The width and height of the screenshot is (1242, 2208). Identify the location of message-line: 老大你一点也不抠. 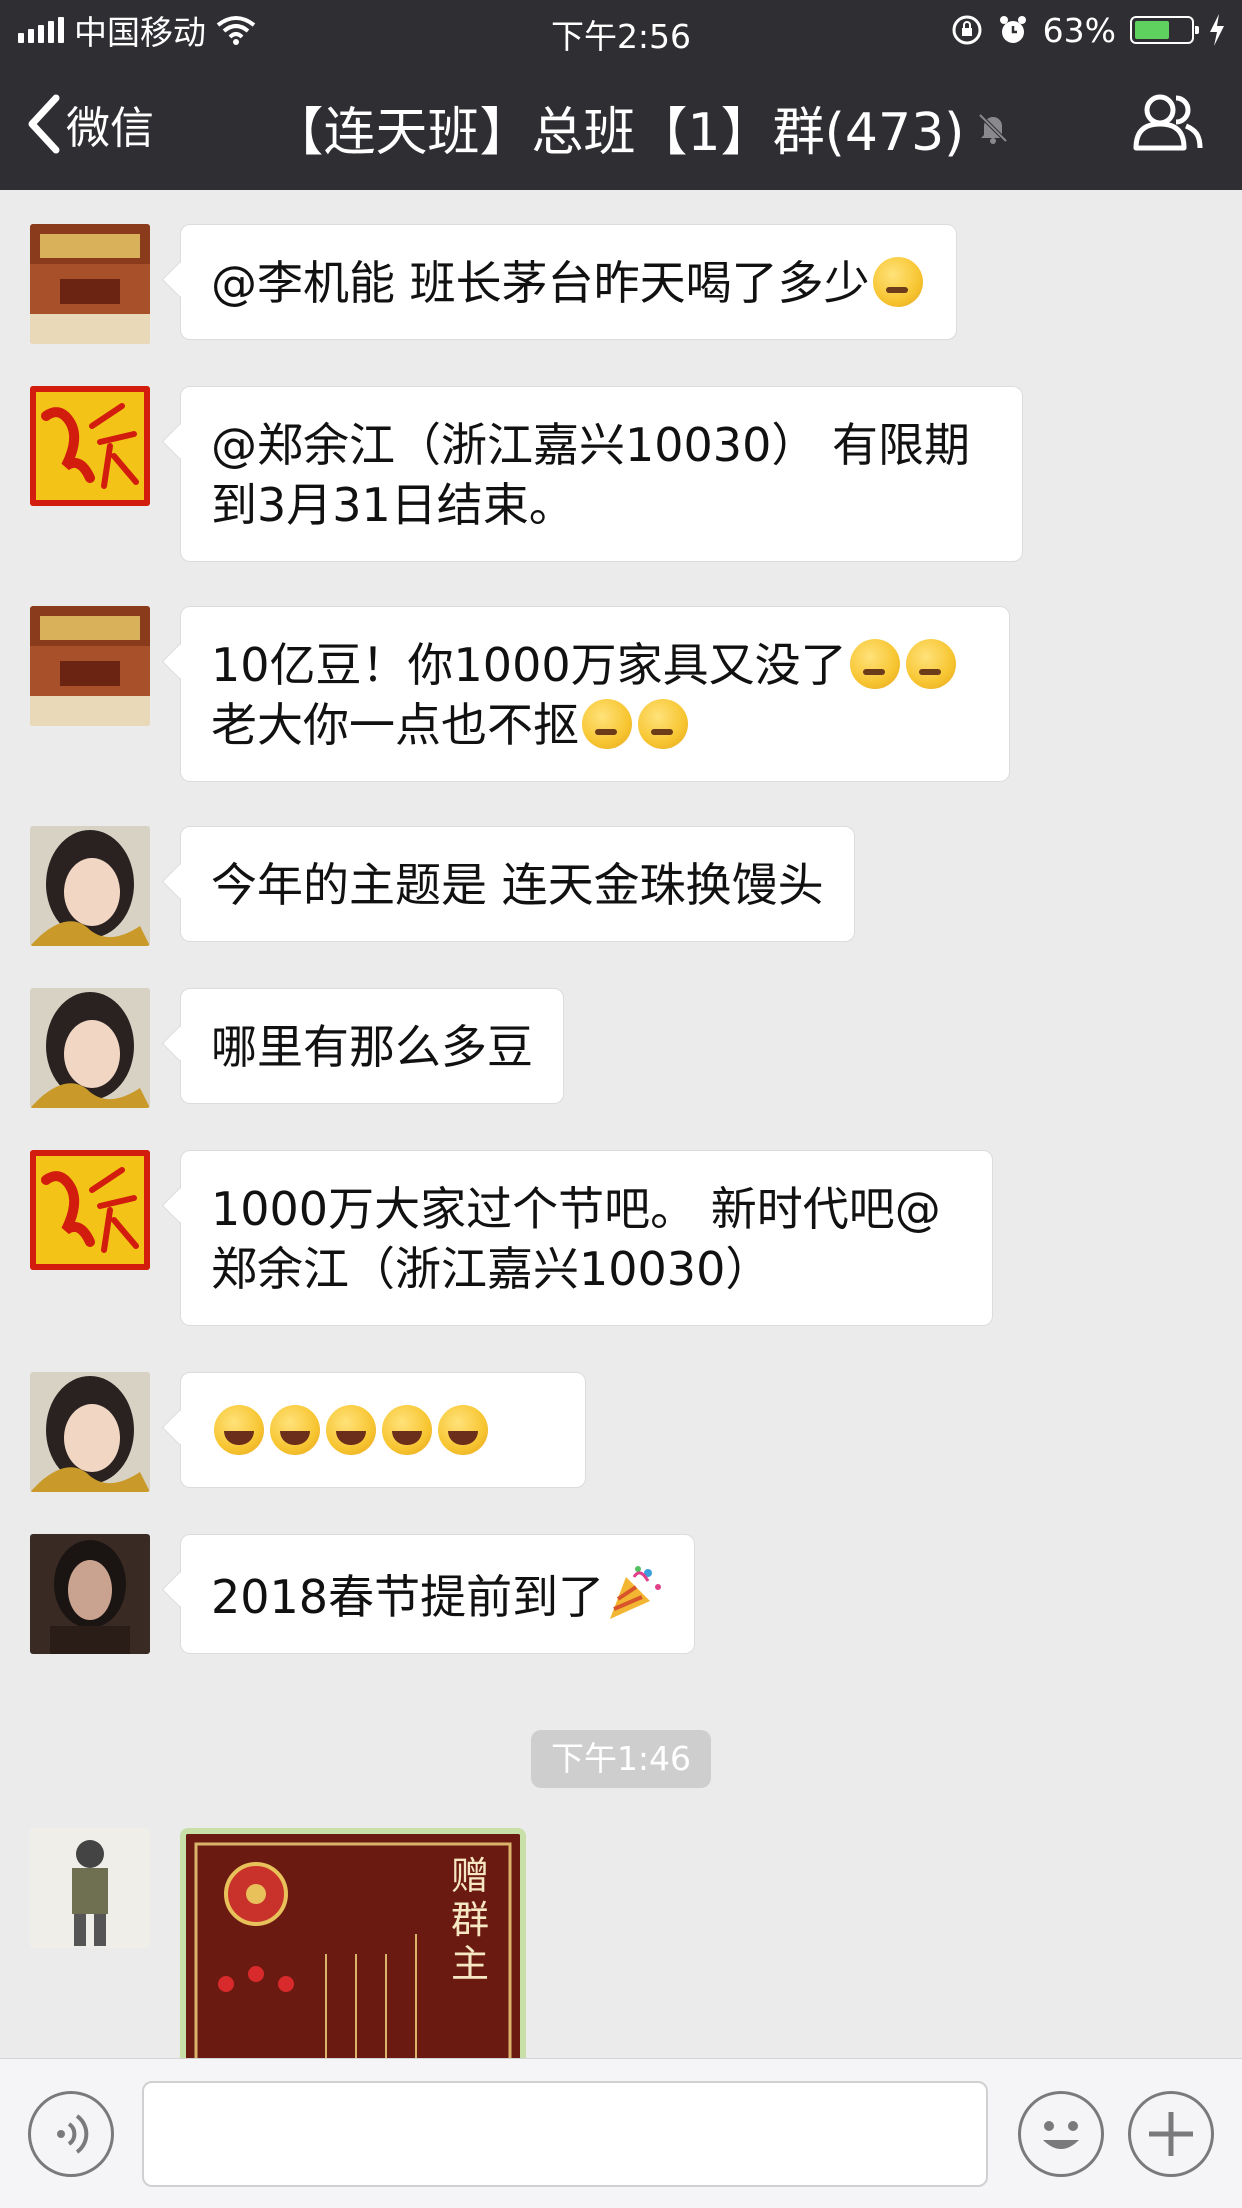
(595, 725).